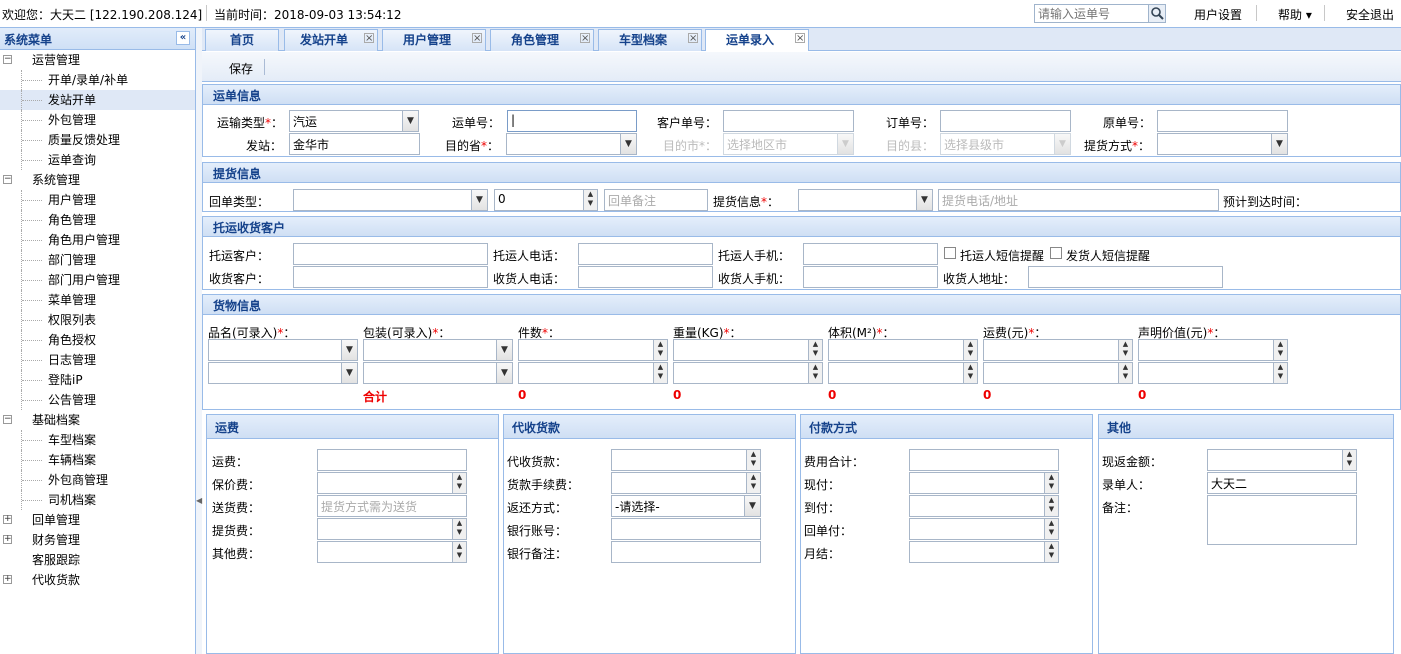 The height and width of the screenshot is (654, 1401). Describe the element at coordinates (97, 100) in the screenshot. I see `sidebar-item: 发站开单` at that location.